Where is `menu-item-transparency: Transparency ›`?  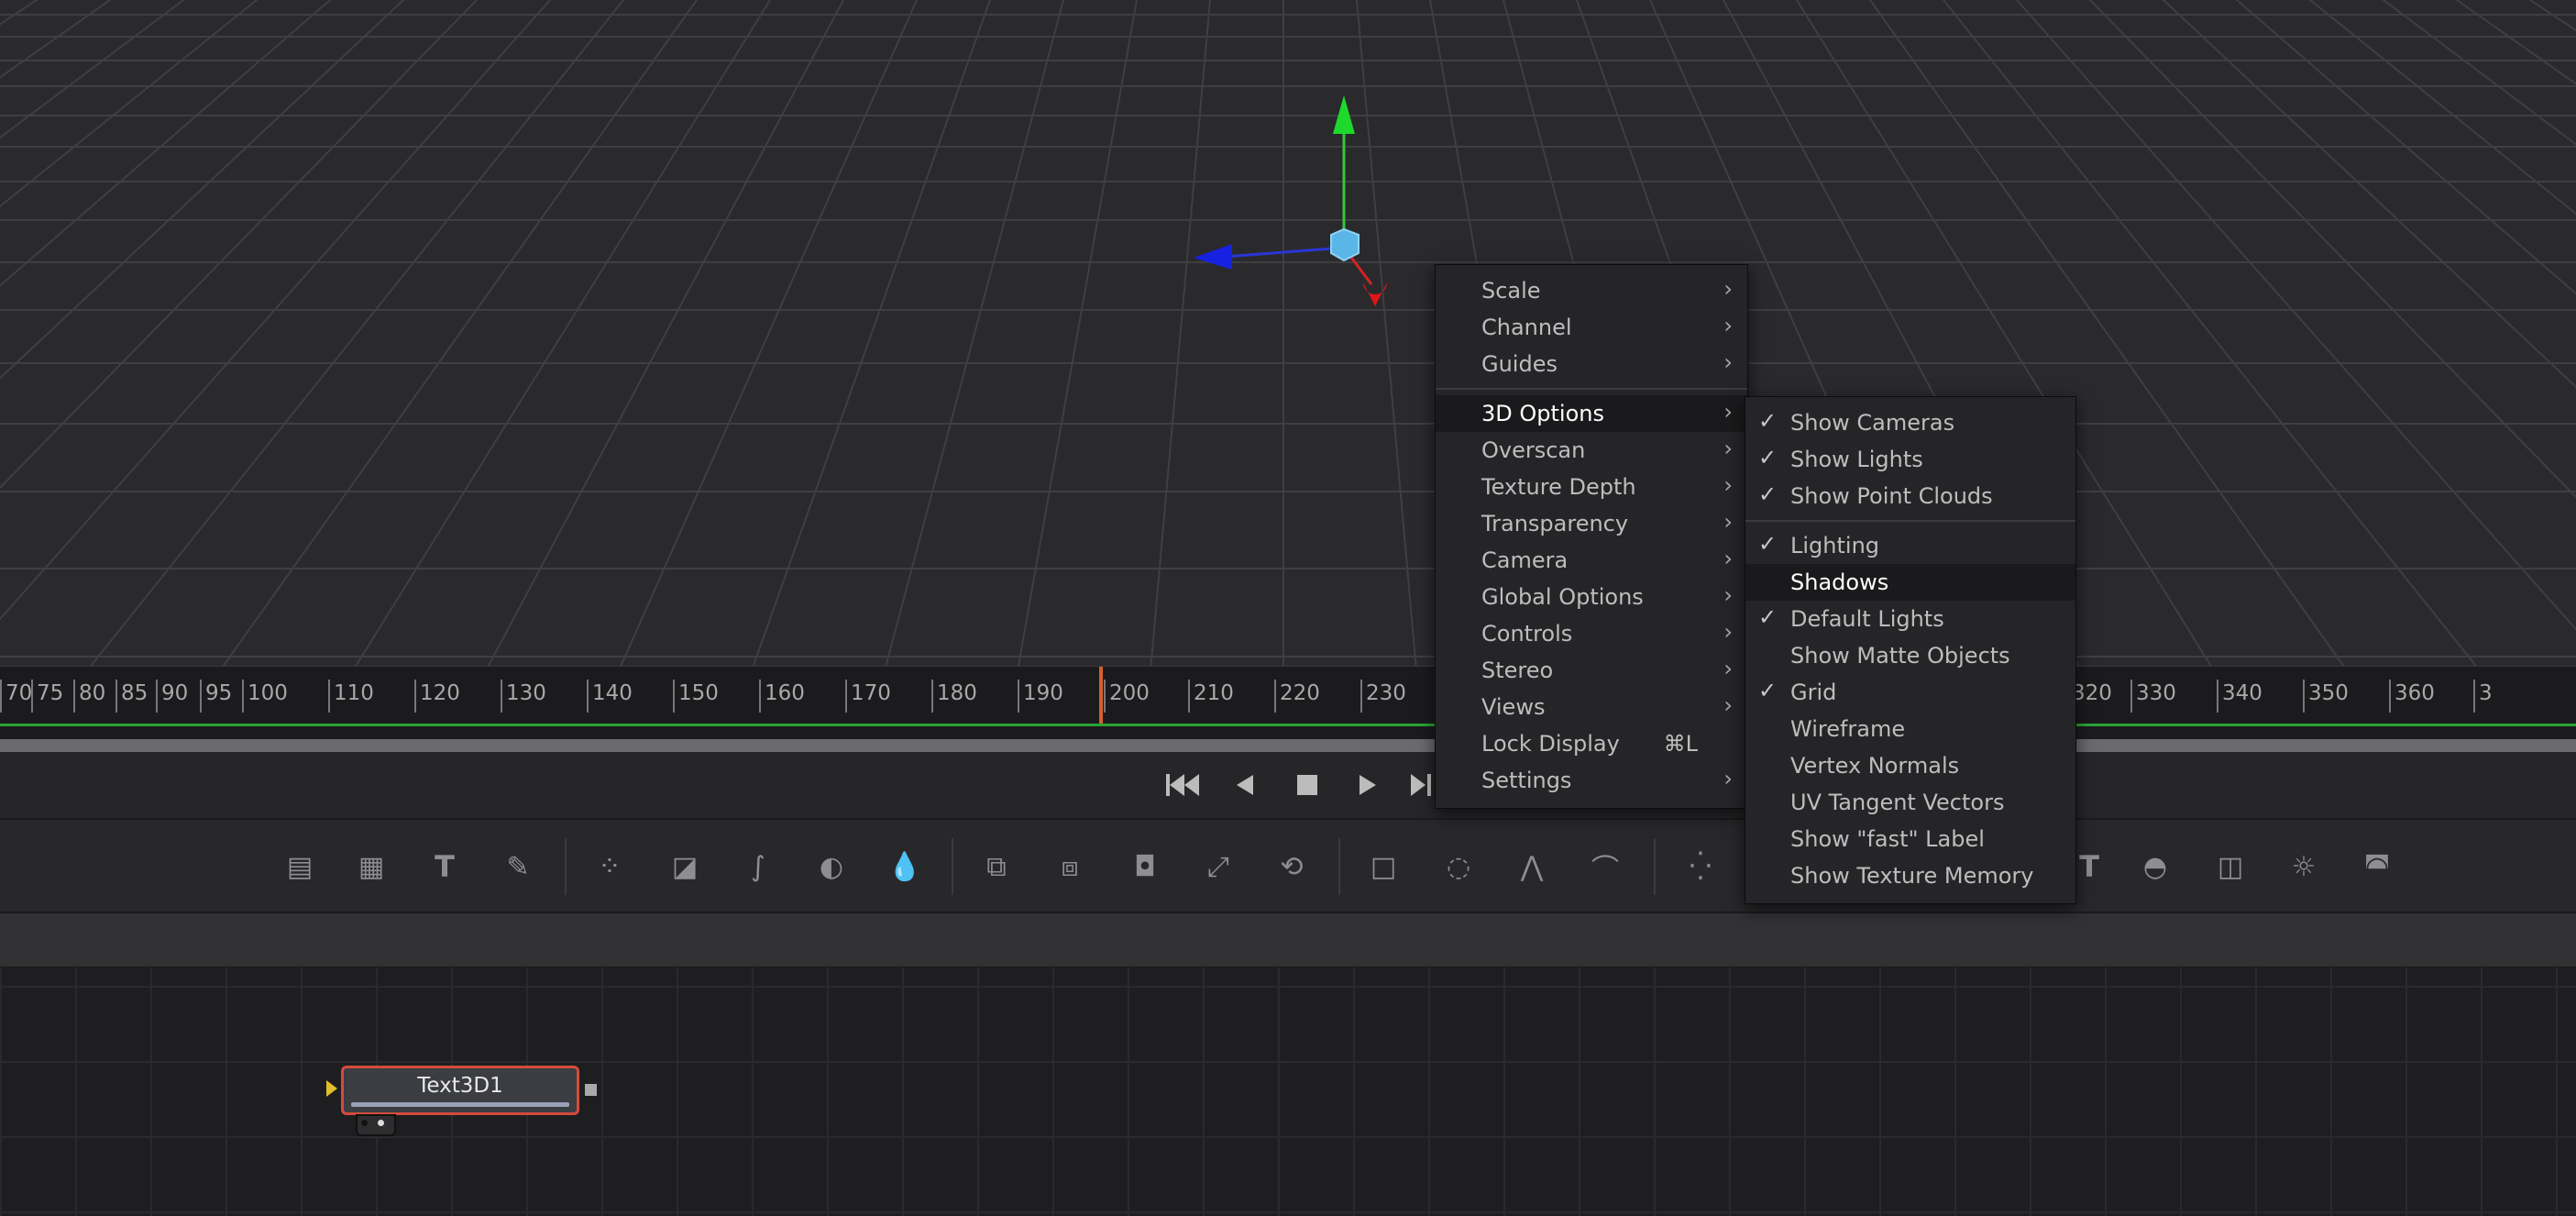 menu-item-transparency: Transparency › is located at coordinates (1591, 523).